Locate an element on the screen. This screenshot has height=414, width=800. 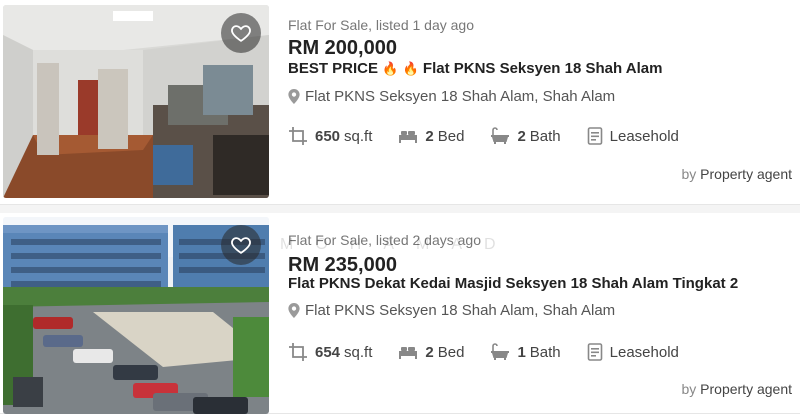
area-value: 654 is located at coordinates (328, 352).